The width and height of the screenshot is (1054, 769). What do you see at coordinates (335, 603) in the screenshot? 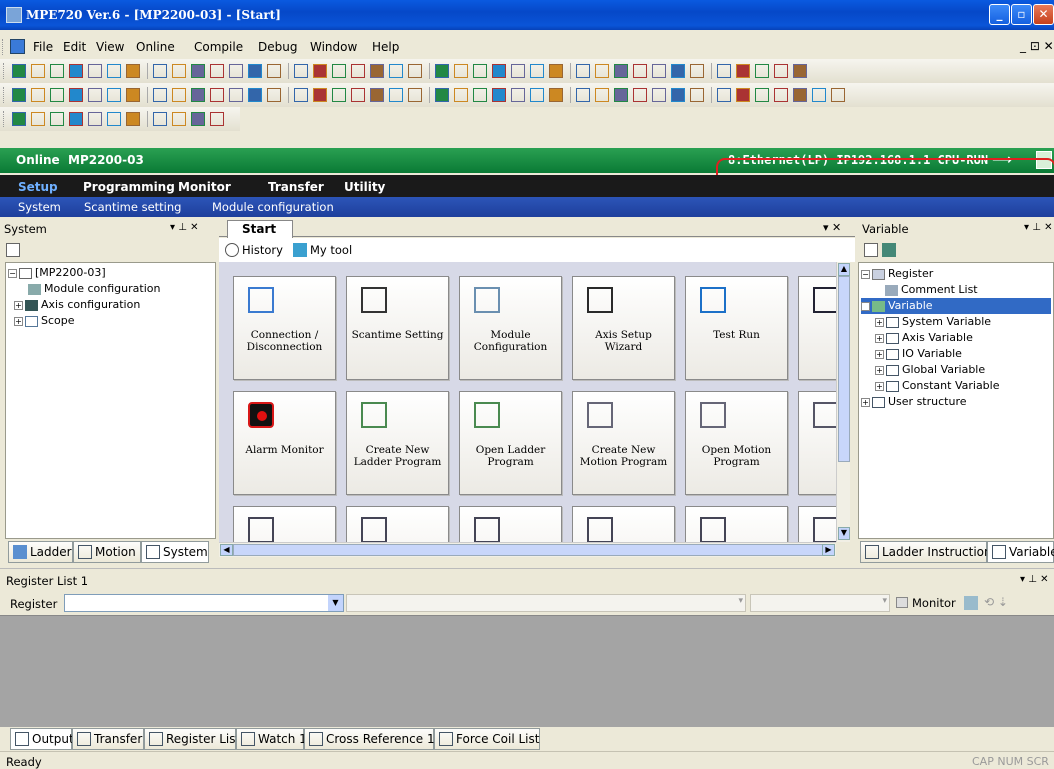
I see `dropdown-icon: ▼` at bounding box center [335, 603].